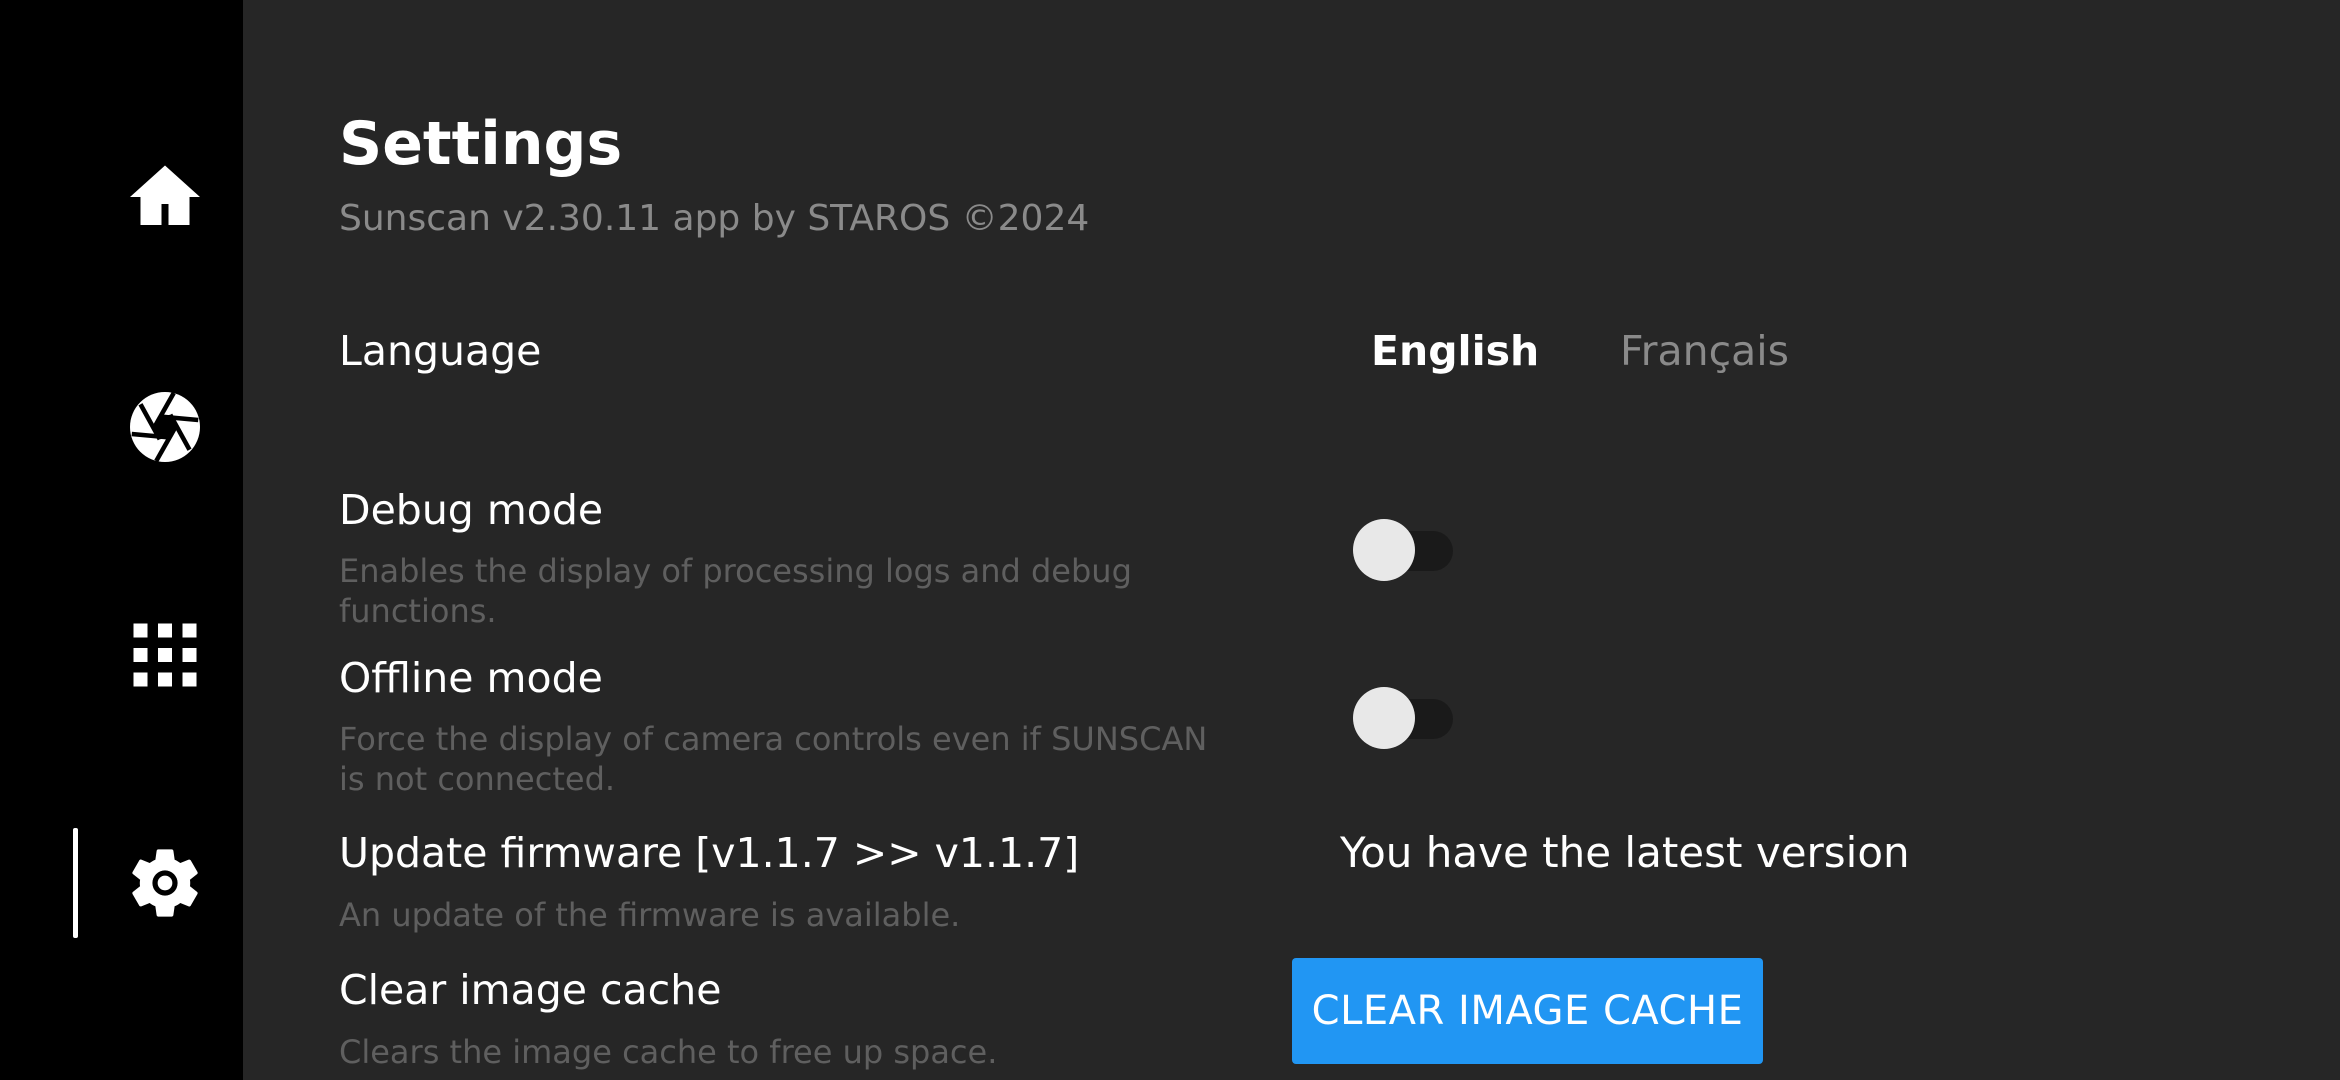  Describe the element at coordinates (530, 990) in the screenshot. I see `clear-cache-label: Clear image cache` at that location.